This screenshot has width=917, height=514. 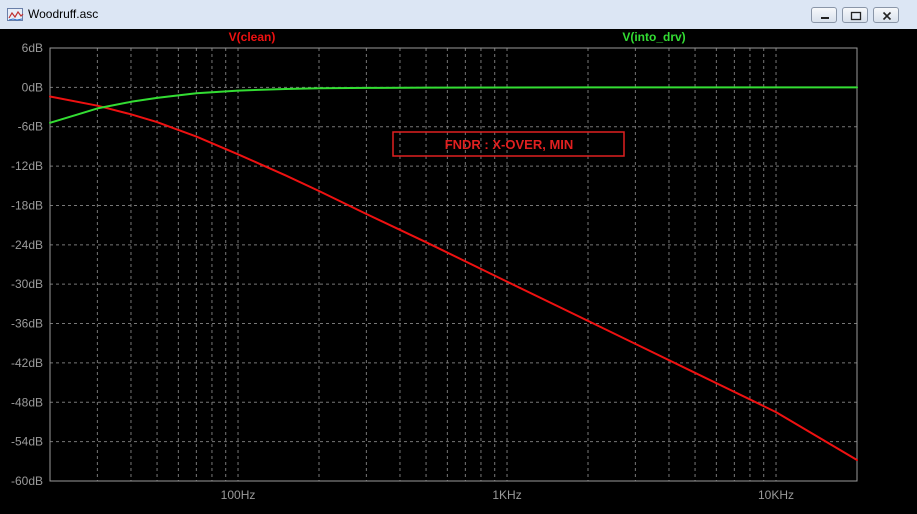 I want to click on window-title: Woodruff.asc, so click(x=63, y=14).